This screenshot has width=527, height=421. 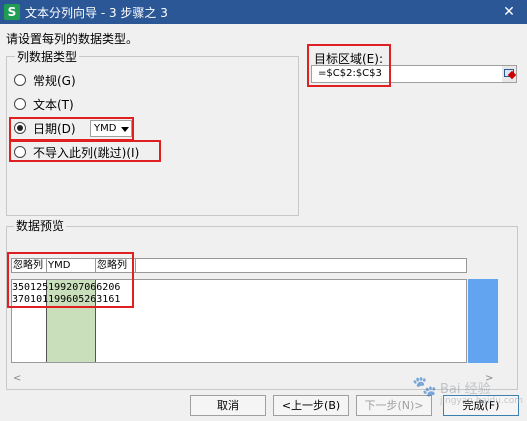 I want to click on collapse-dialog-button, so click(x=509, y=74).